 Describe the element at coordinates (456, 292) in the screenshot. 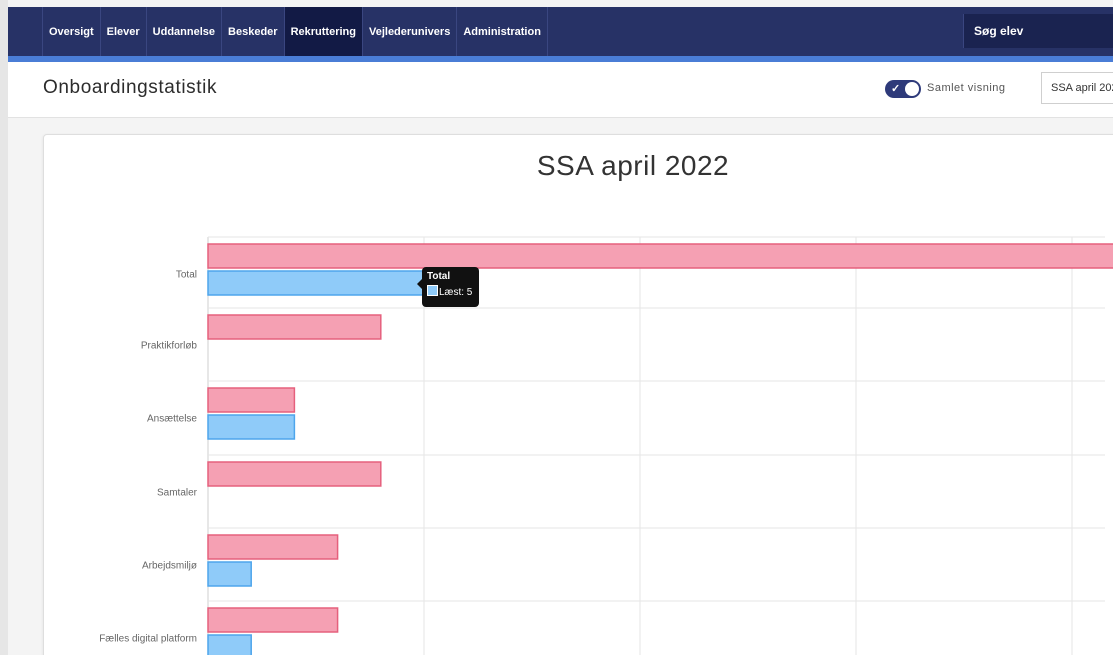

I see `tooltip-text: Læst: 5` at that location.